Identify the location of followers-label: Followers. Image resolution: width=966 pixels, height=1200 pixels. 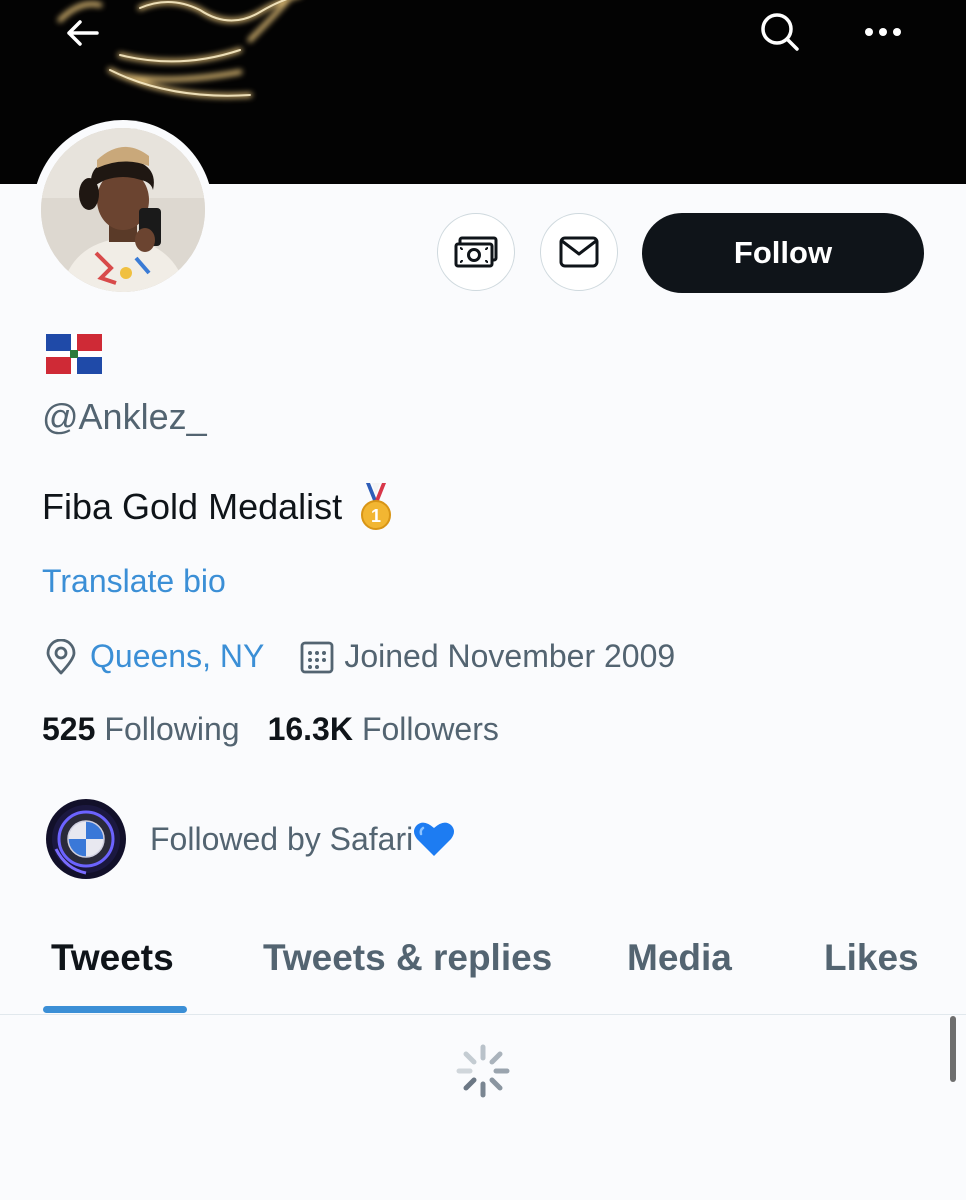
(430, 729).